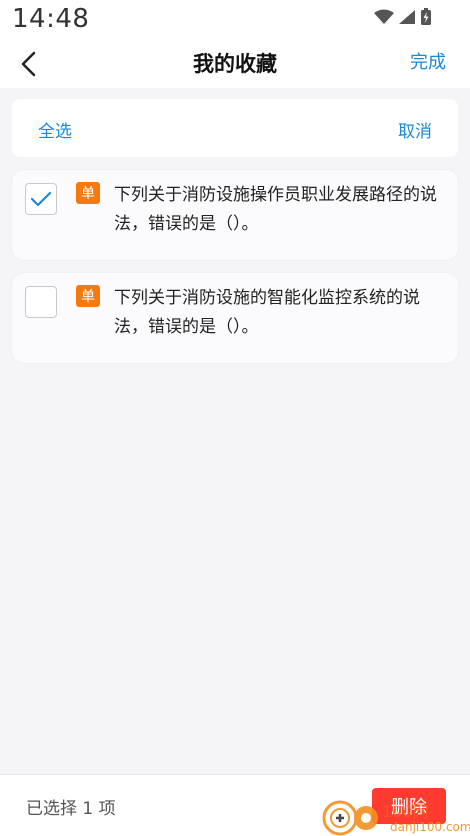 This screenshot has width=470, height=836. Describe the element at coordinates (275, 209) in the screenshot. I see `question-text: 下列关于消防设施操作员职业发展路径的说法，错误的是（）。` at that location.